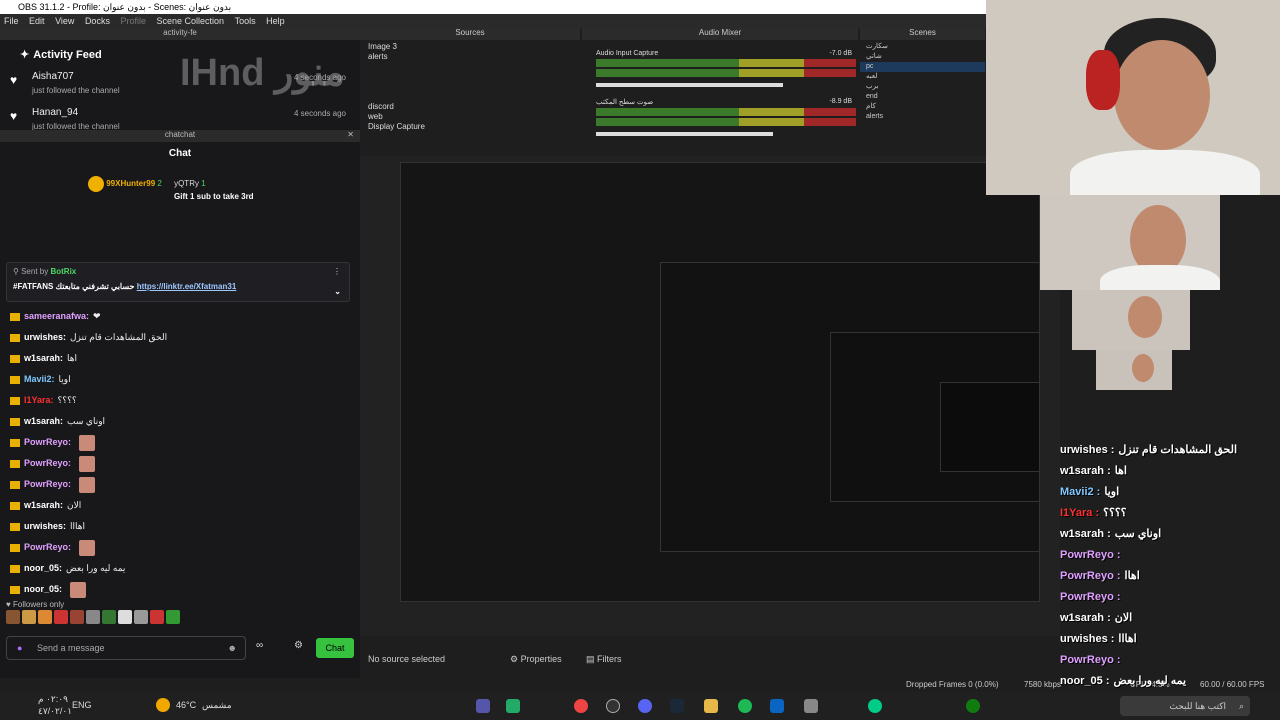 This screenshot has height=720, width=1280. What do you see at coordinates (130, 183) in the screenshot?
I see `leader-1-name: 99XHunter99` at bounding box center [130, 183].